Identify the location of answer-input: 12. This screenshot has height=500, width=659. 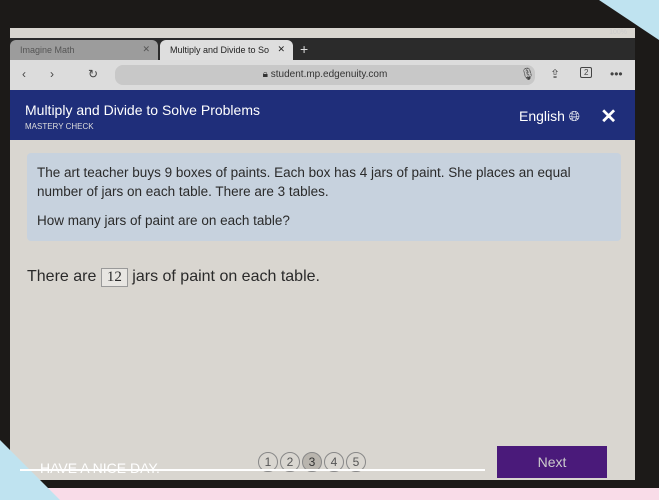
(114, 277).